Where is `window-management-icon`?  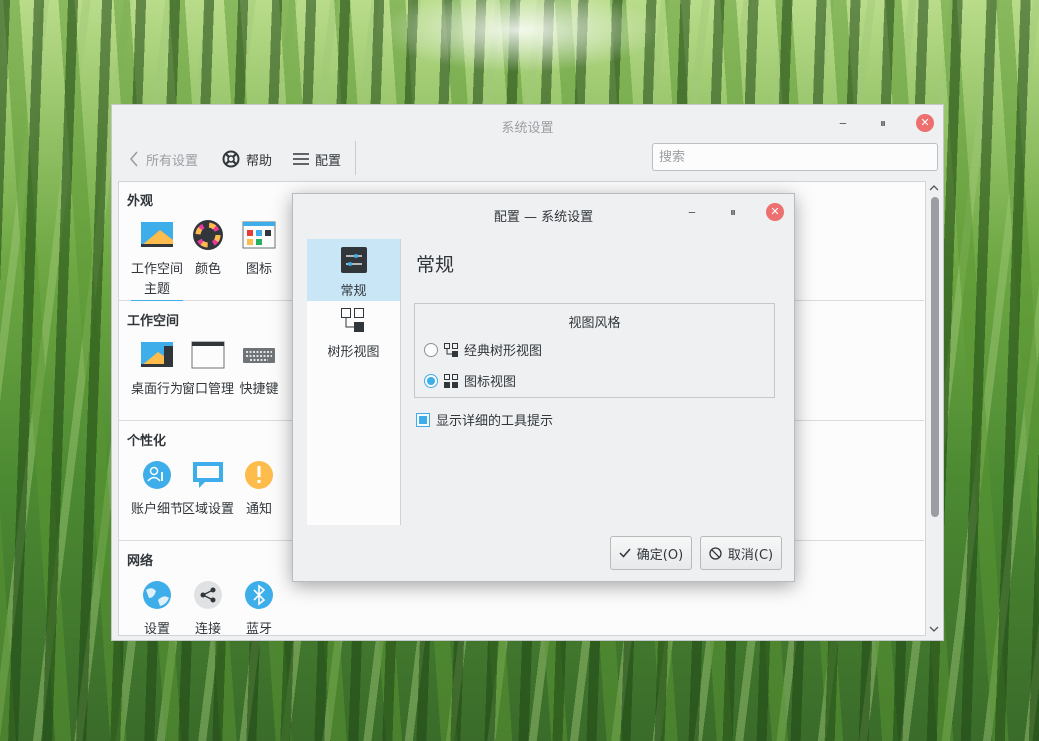 window-management-icon is located at coordinates (208, 355).